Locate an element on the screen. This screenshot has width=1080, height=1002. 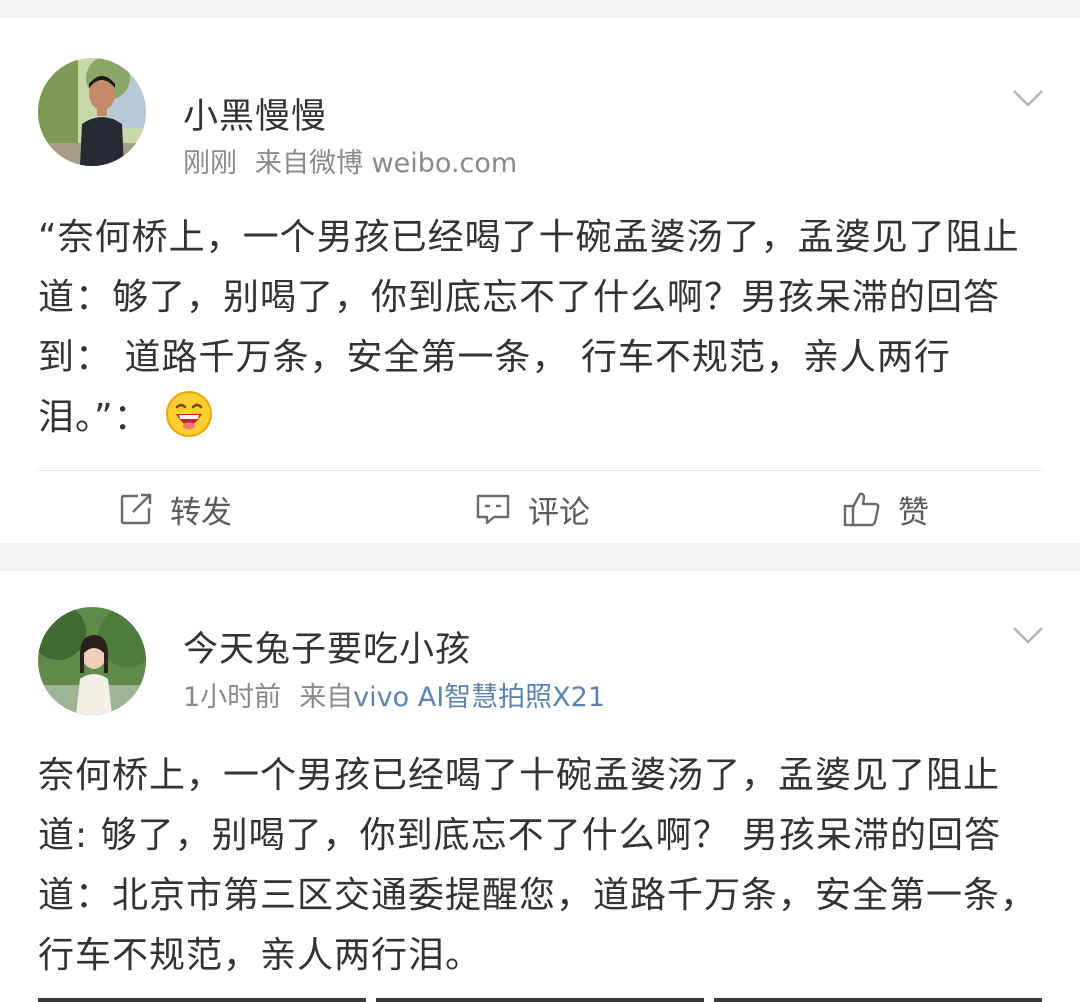
source-name: weibo.com is located at coordinates (445, 163).